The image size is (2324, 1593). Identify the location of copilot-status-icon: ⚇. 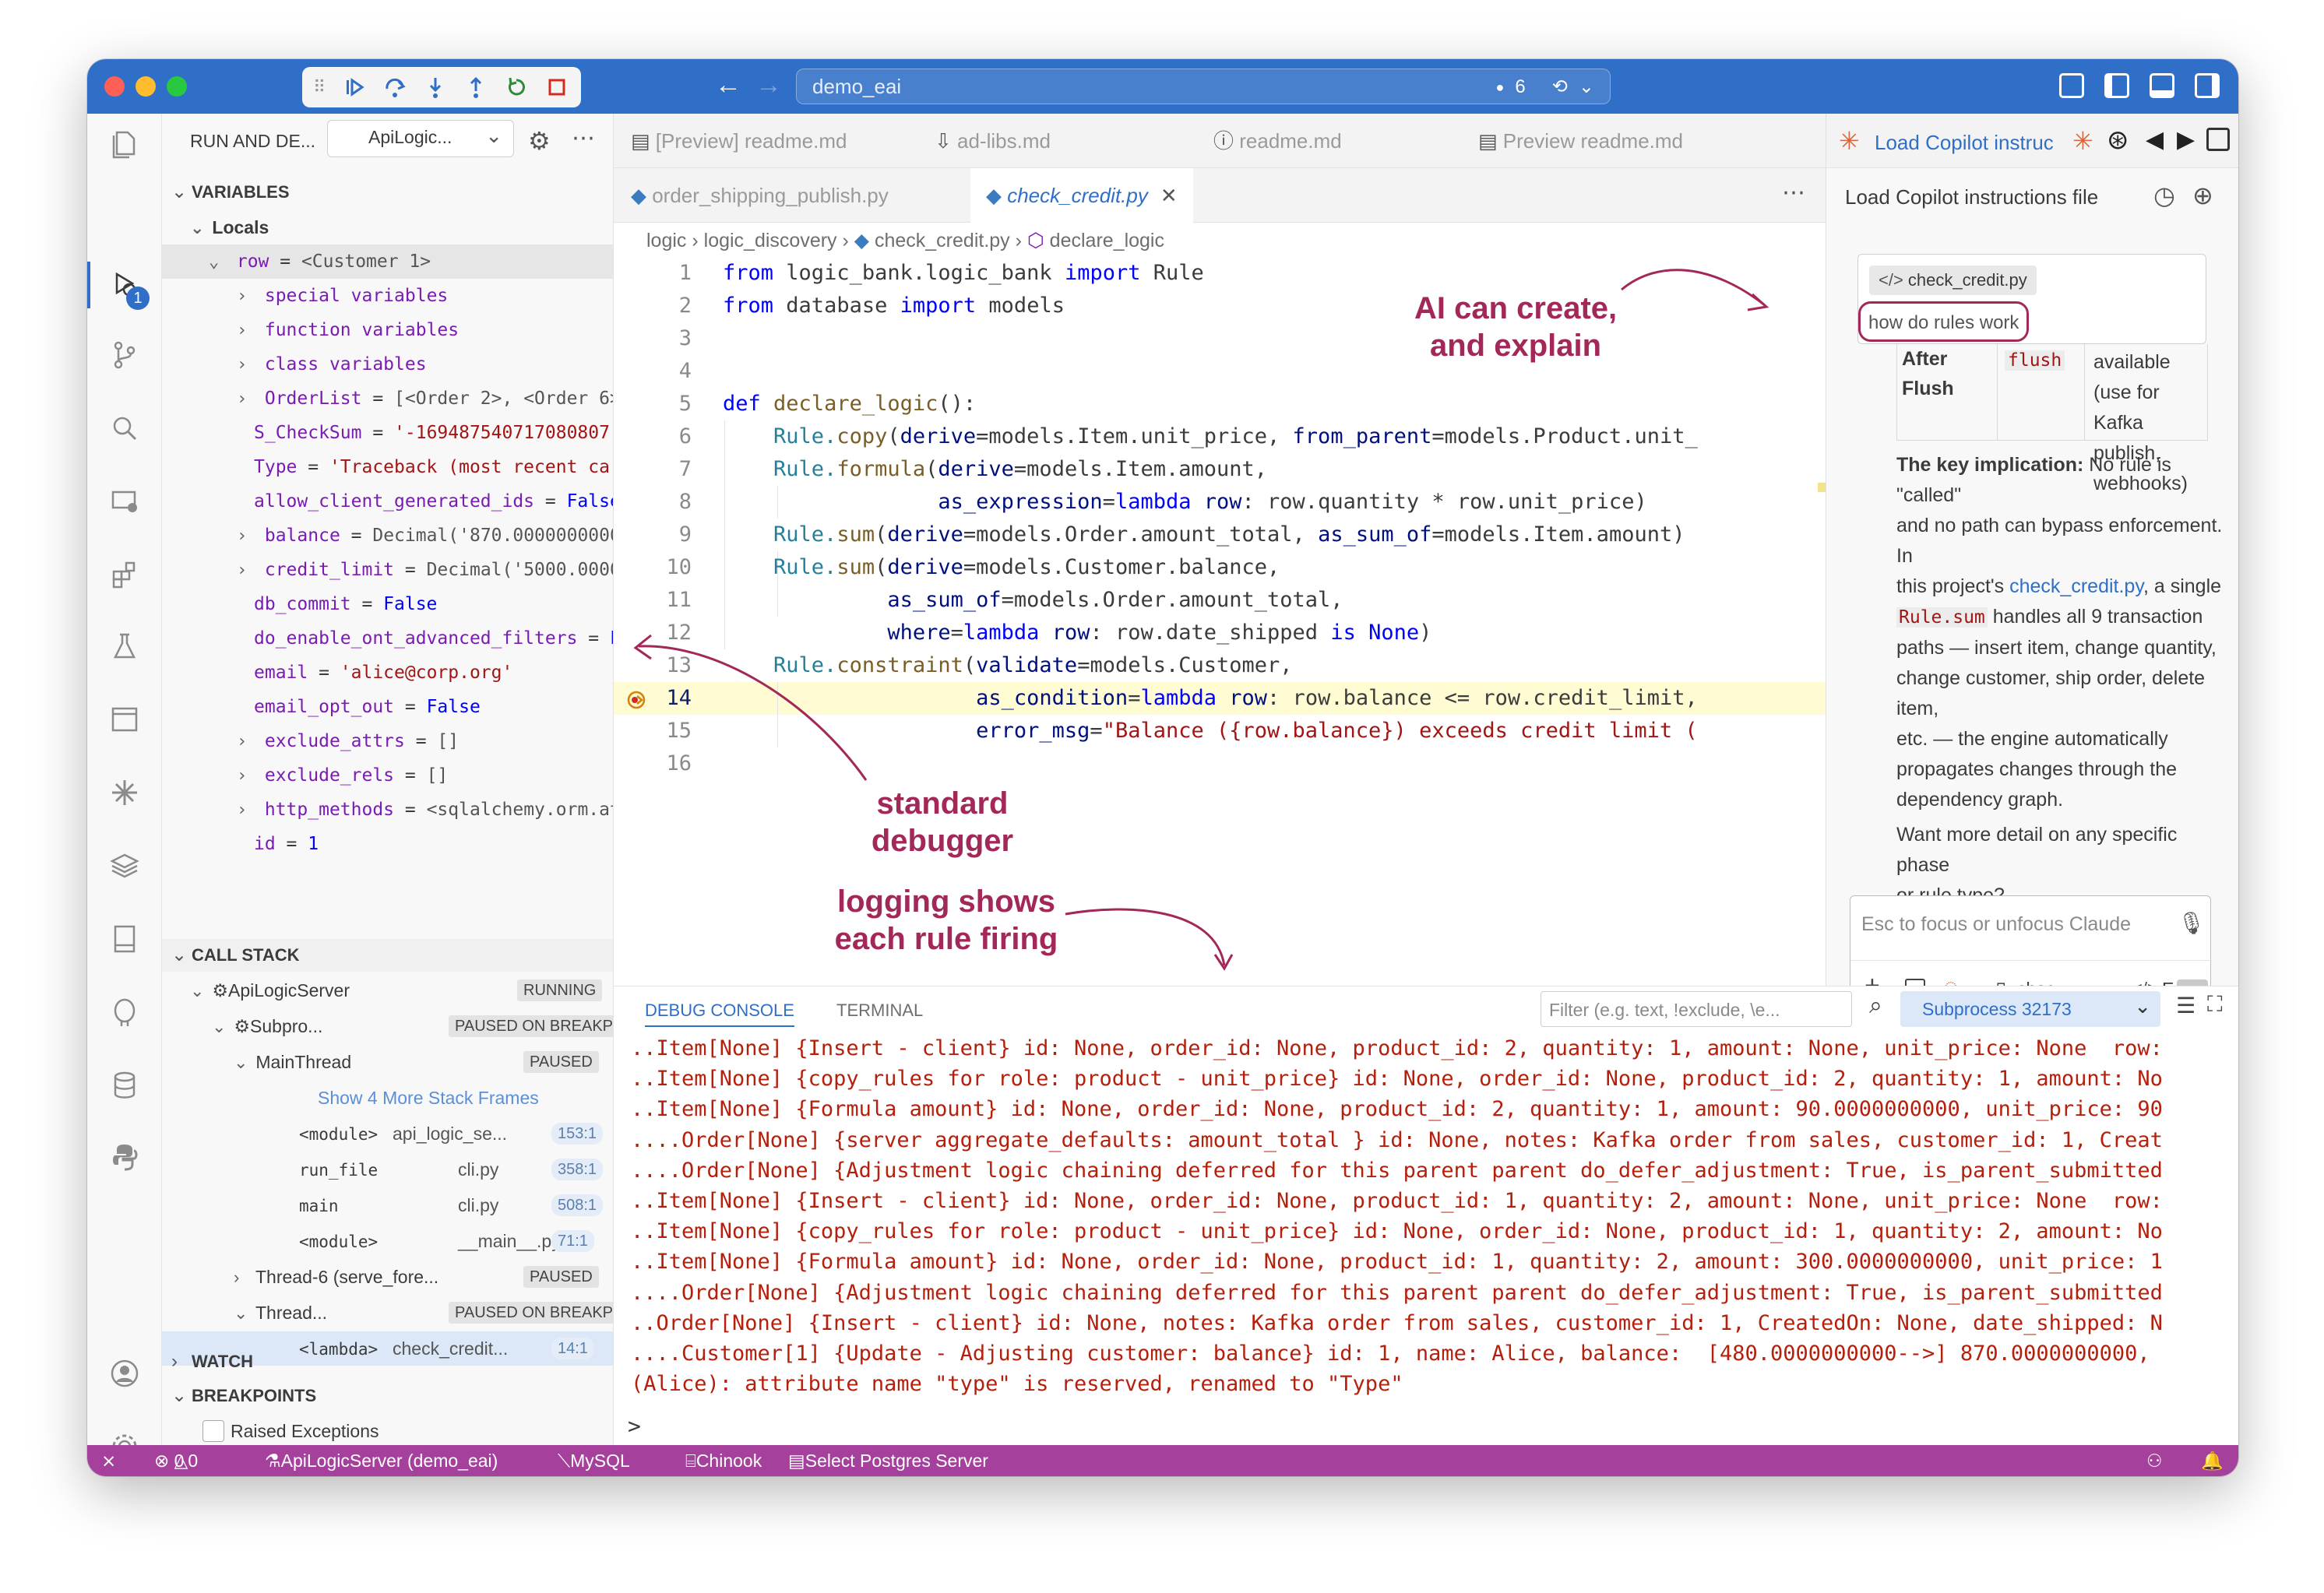
(2154, 1460).